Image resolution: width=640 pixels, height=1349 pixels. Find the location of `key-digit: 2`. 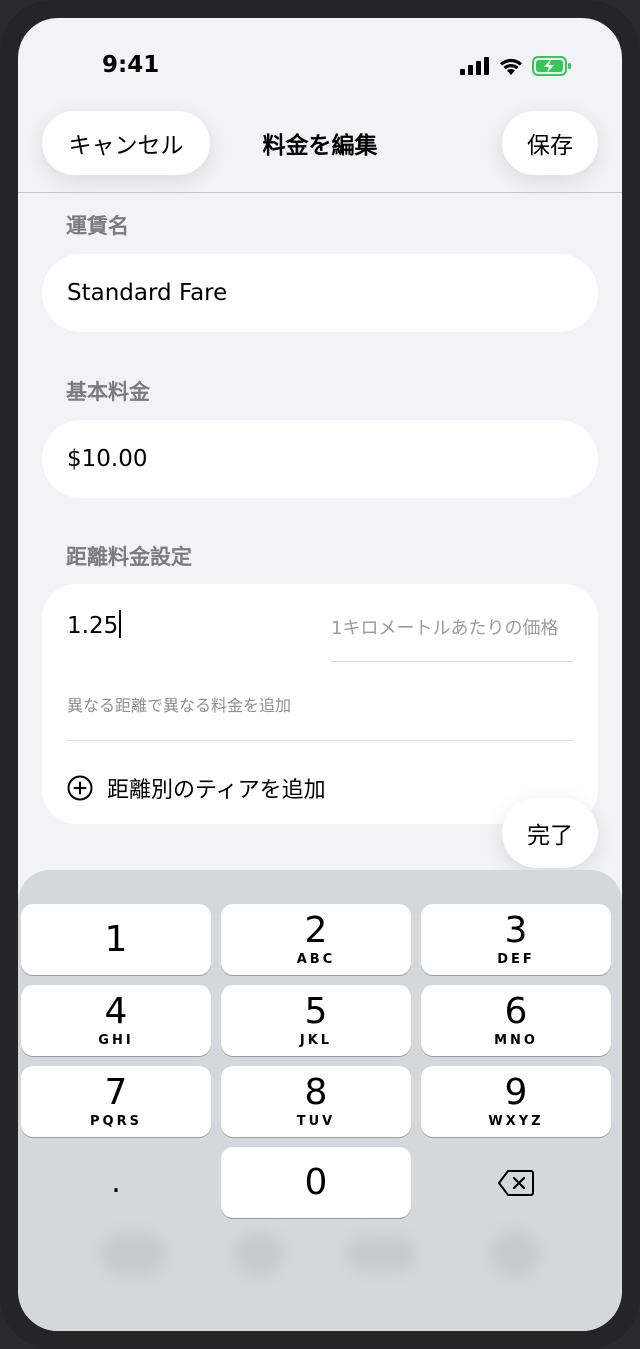

key-digit: 2 is located at coordinates (316, 930).